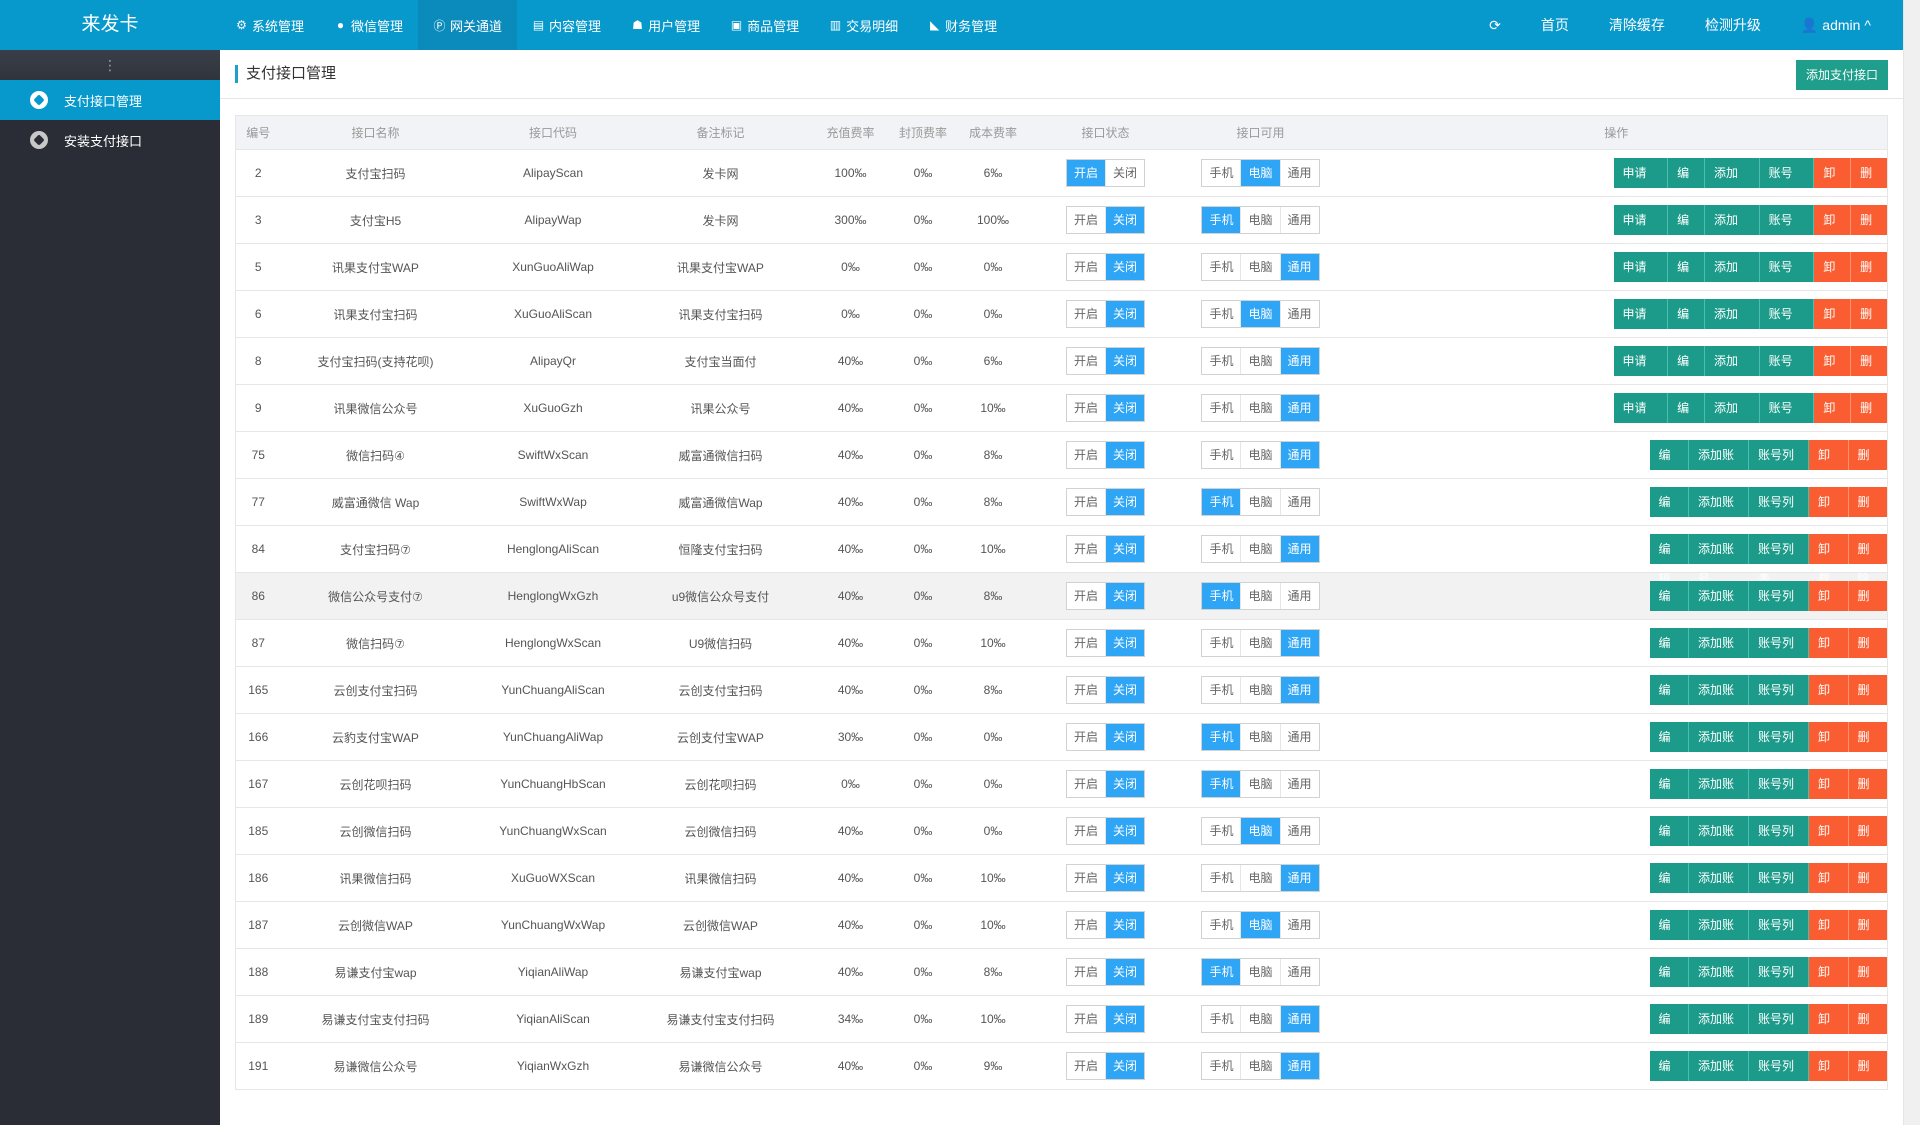 The height and width of the screenshot is (1125, 1920). What do you see at coordinates (665, 25) in the screenshot?
I see `nav-item-4: ☗ 用户管理` at bounding box center [665, 25].